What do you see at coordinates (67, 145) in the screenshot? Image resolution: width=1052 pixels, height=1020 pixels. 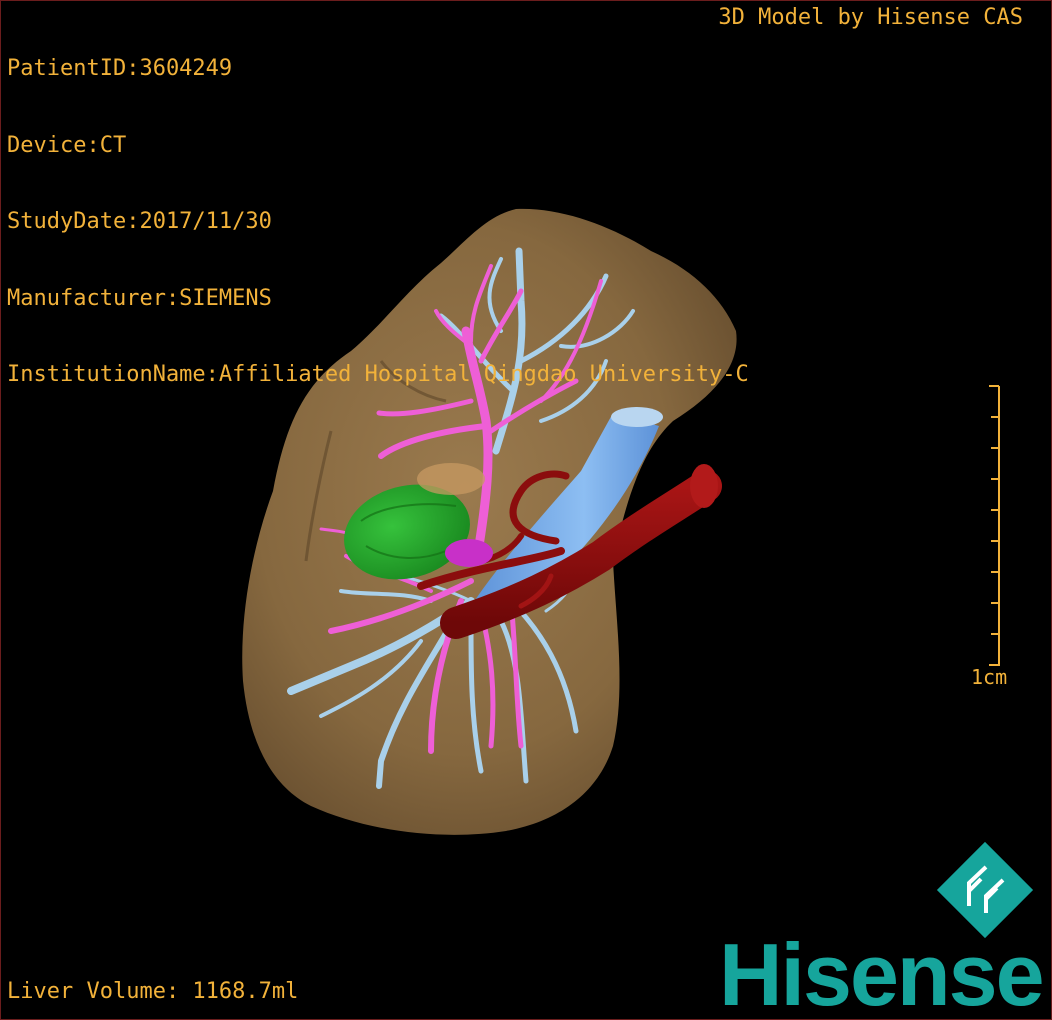 I see `device: Device:CT` at bounding box center [67, 145].